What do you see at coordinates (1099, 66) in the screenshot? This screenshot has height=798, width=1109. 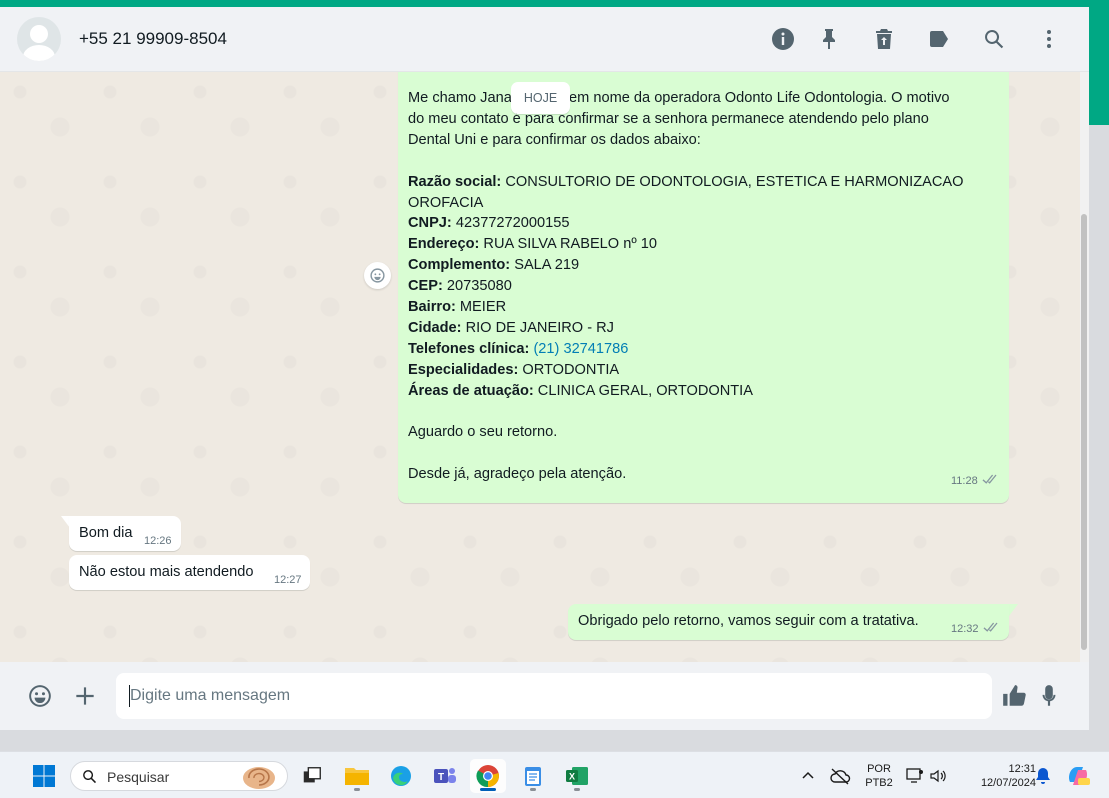 I see `app-right-accent-strip` at bounding box center [1099, 66].